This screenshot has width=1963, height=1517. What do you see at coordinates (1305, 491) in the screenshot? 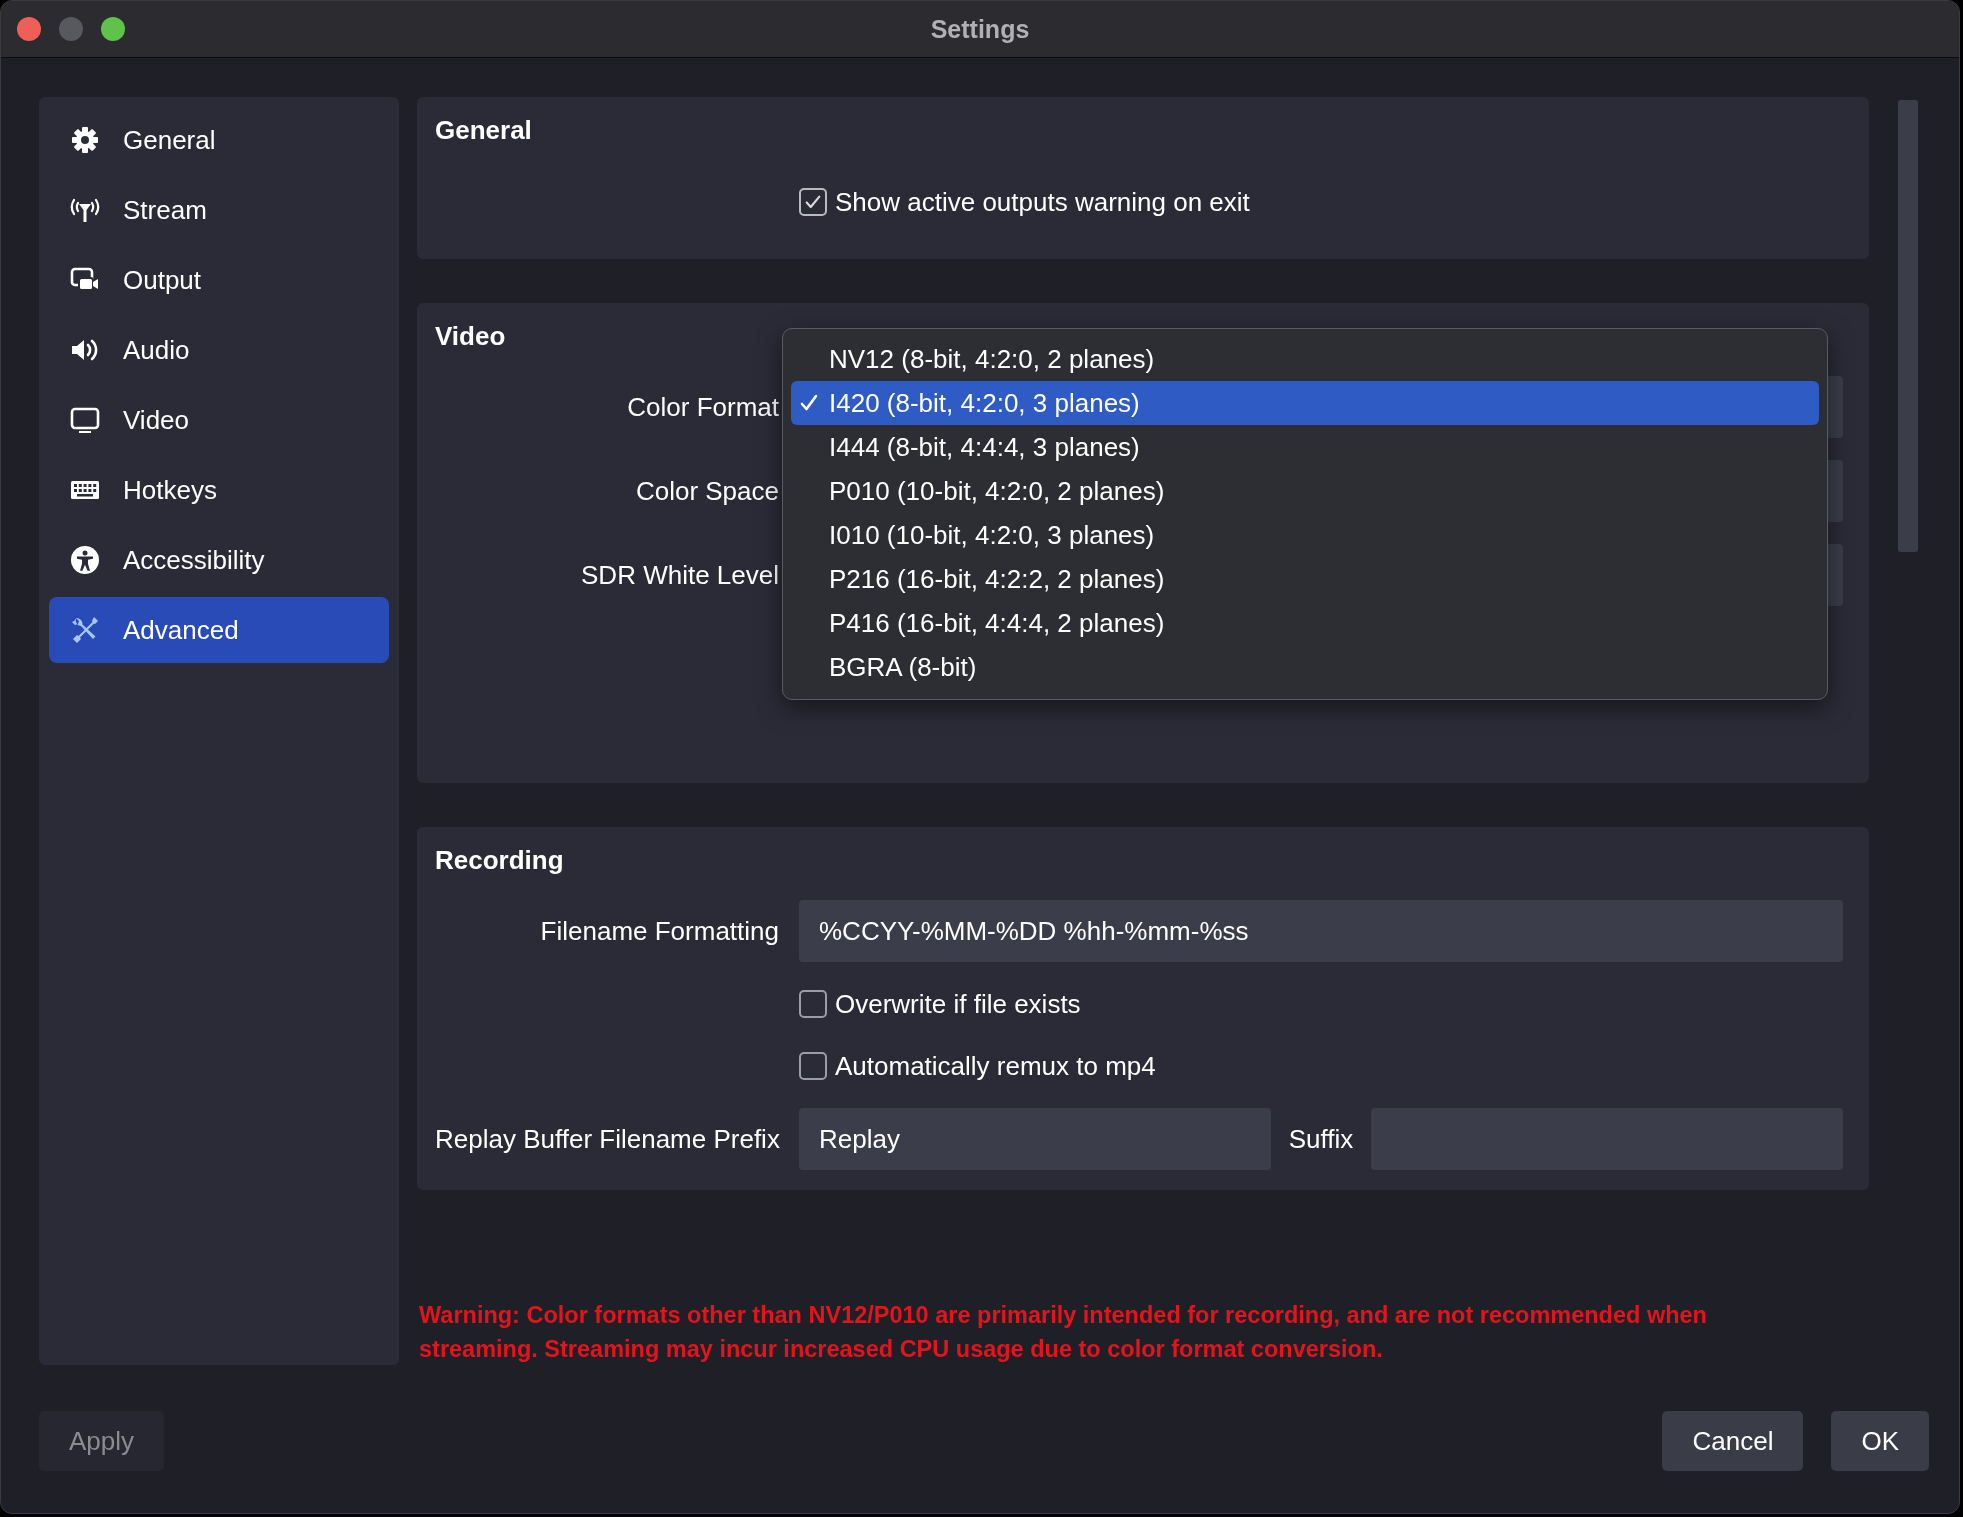
I see `dropdown-option: P010 (10-bit, 4:2:0, 2 planes)` at bounding box center [1305, 491].